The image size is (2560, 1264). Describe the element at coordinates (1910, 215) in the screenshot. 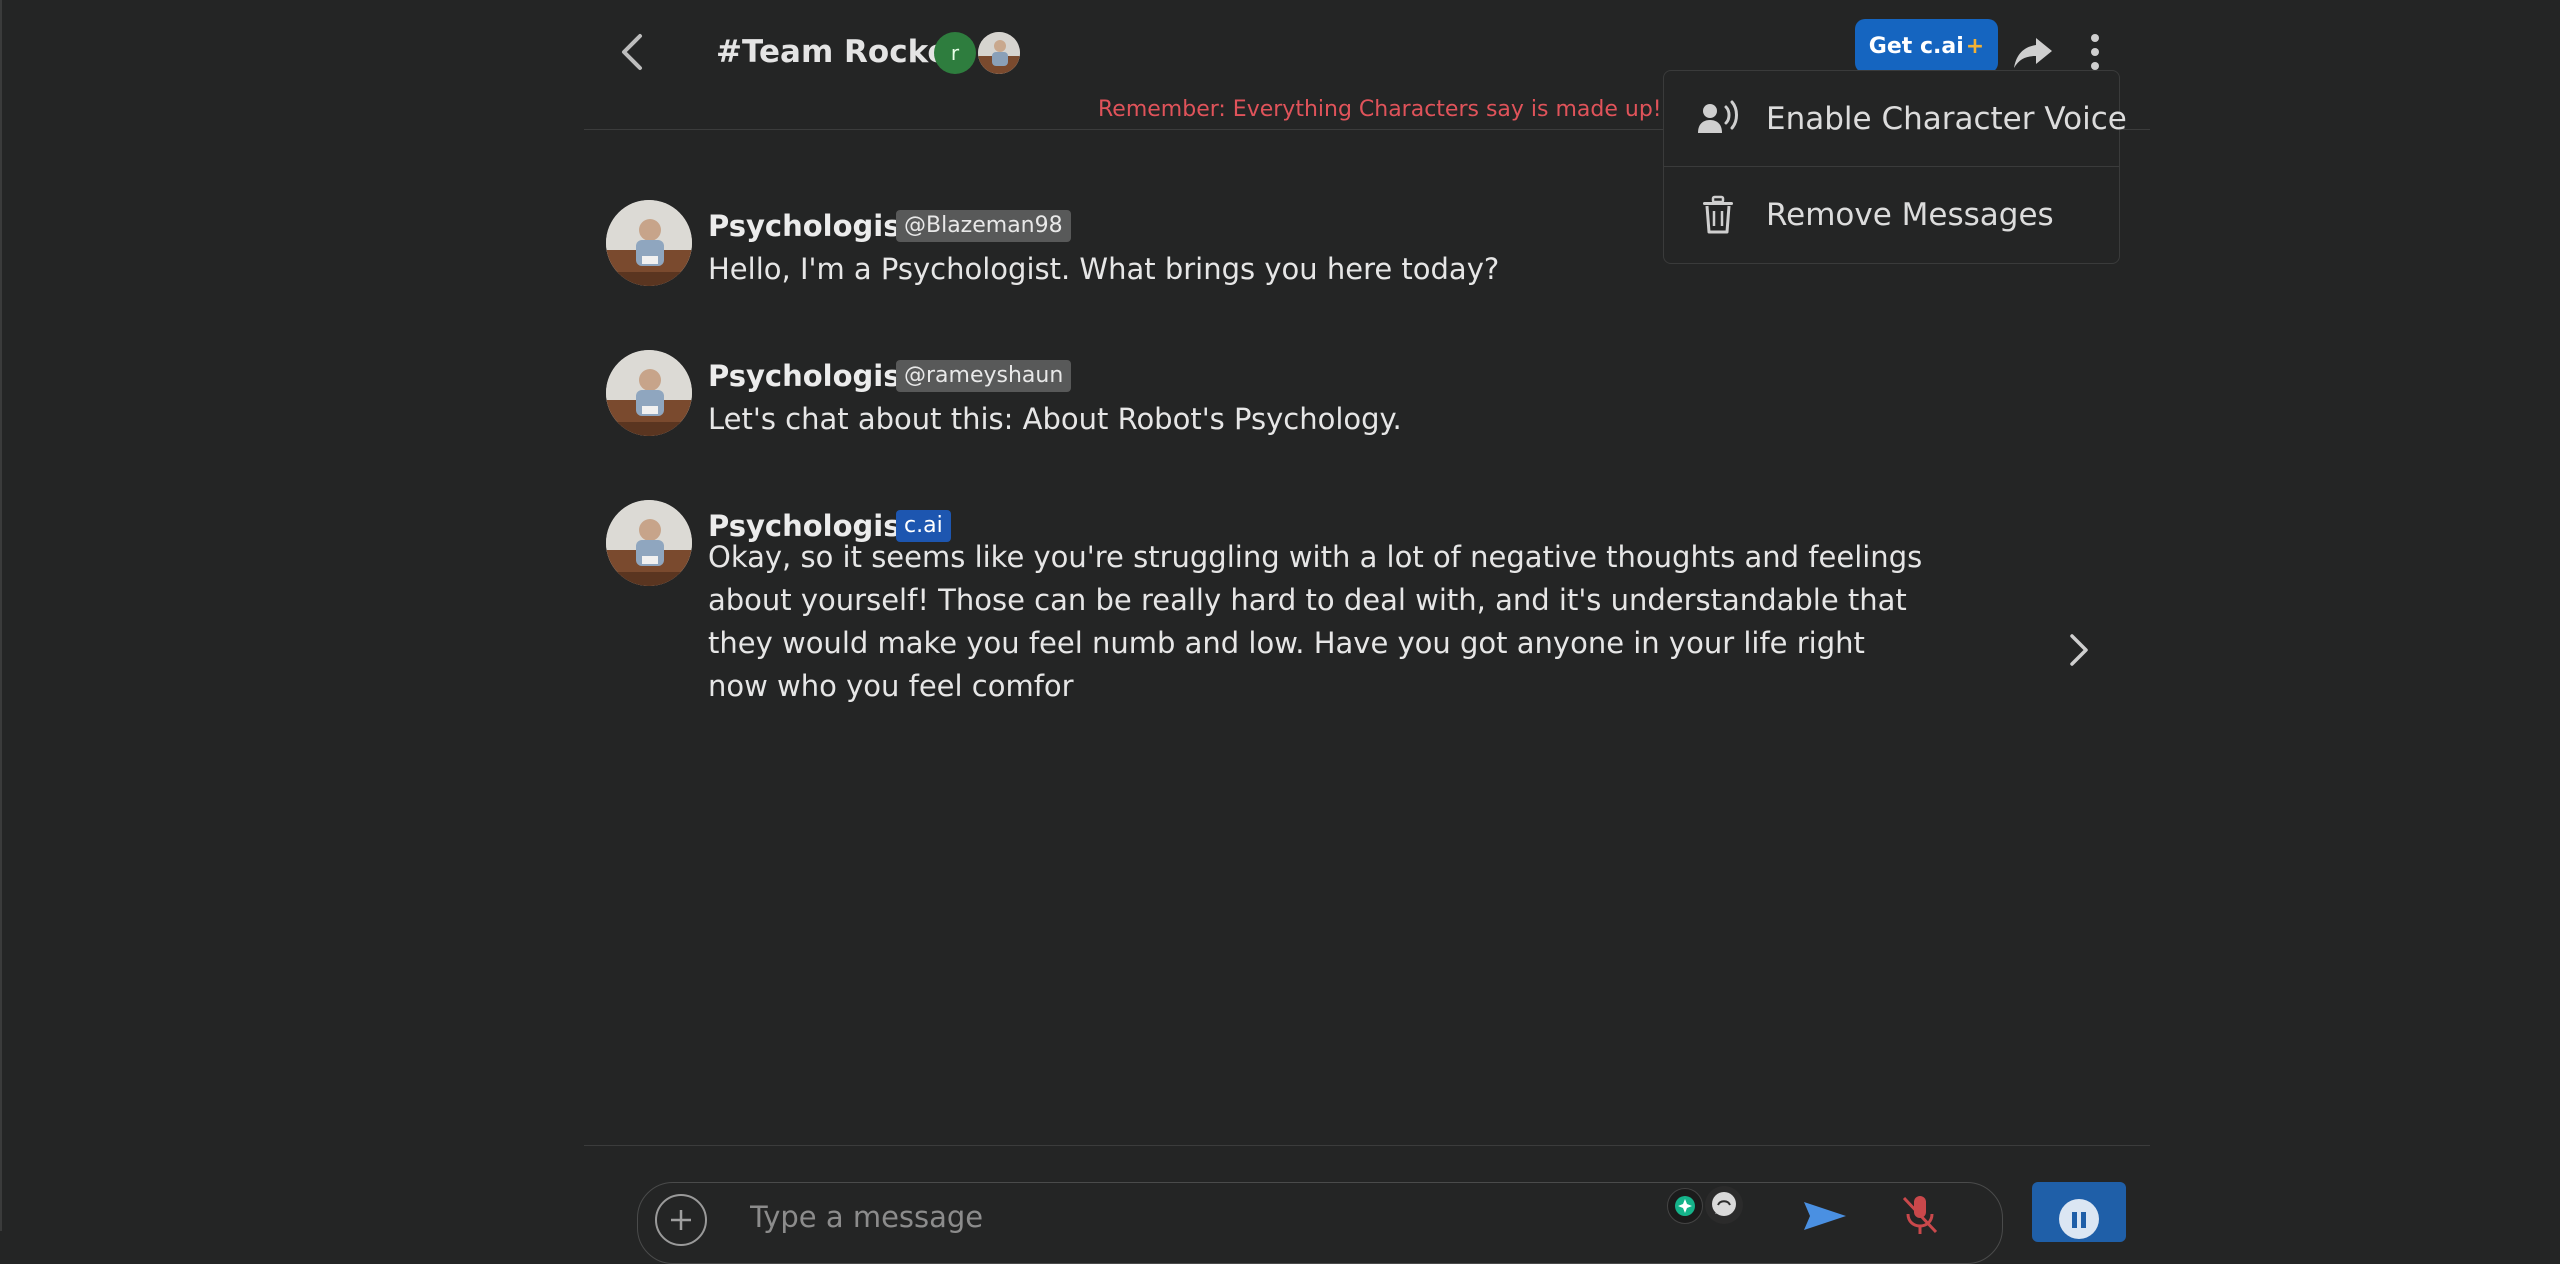

I see `menu-item-label: Remove Messages` at that location.